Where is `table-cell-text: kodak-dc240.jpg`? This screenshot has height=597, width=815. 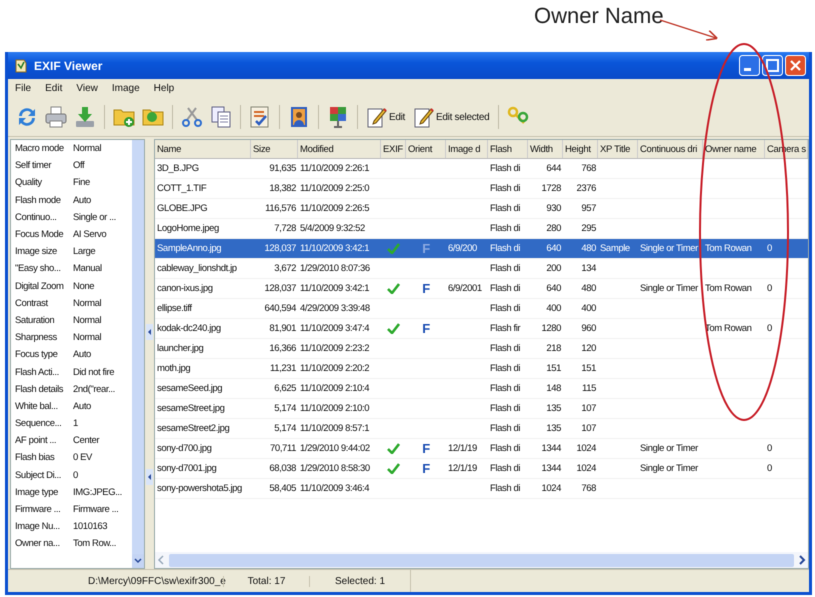
table-cell-text: kodak-dc240.jpg is located at coordinates (189, 329).